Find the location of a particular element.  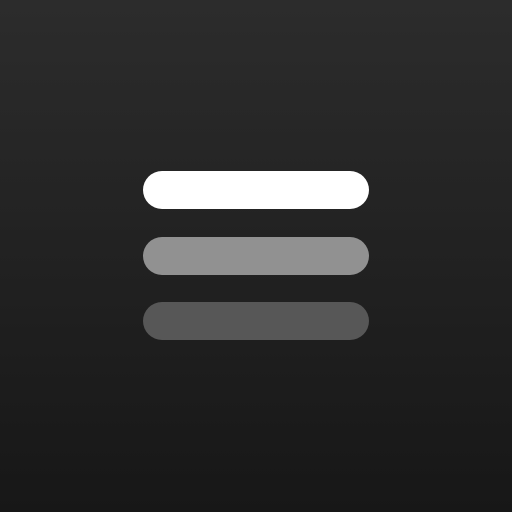

menu-bar-top is located at coordinates (256, 190).